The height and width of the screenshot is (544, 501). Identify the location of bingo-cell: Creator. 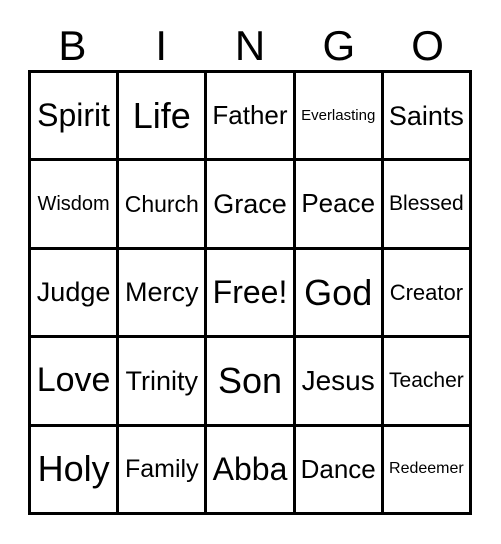
(427, 294).